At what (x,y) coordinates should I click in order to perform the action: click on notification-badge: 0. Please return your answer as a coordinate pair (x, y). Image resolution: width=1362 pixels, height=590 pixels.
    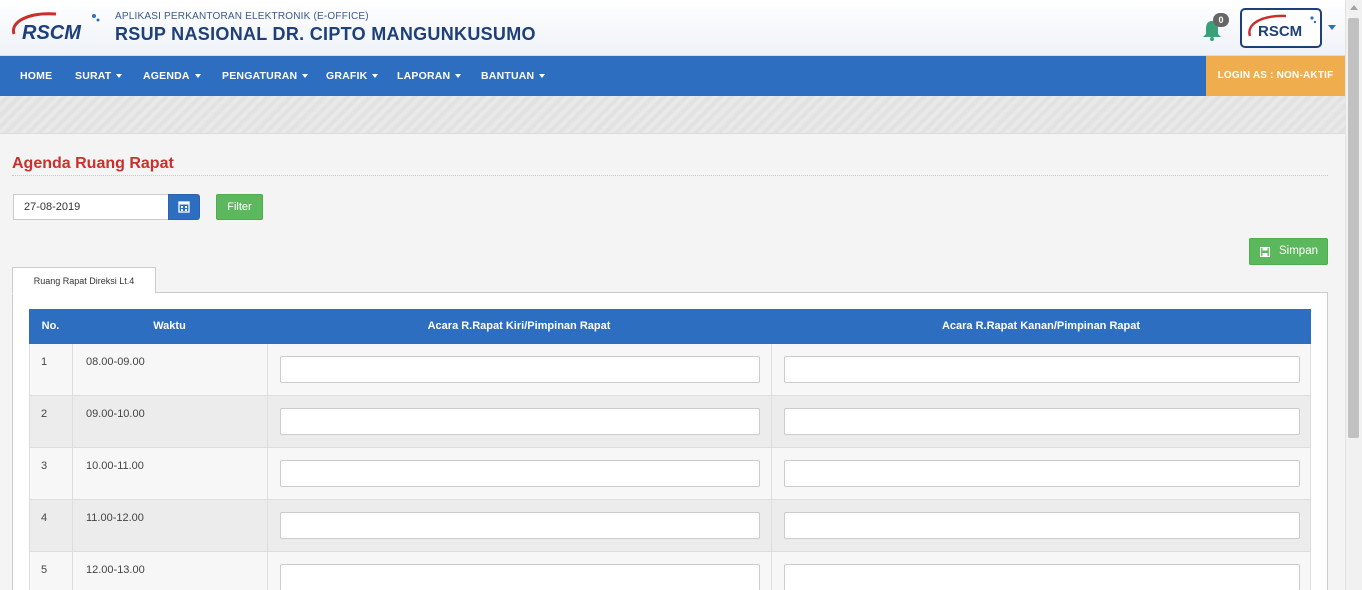
    Looking at the image, I should click on (1221, 20).